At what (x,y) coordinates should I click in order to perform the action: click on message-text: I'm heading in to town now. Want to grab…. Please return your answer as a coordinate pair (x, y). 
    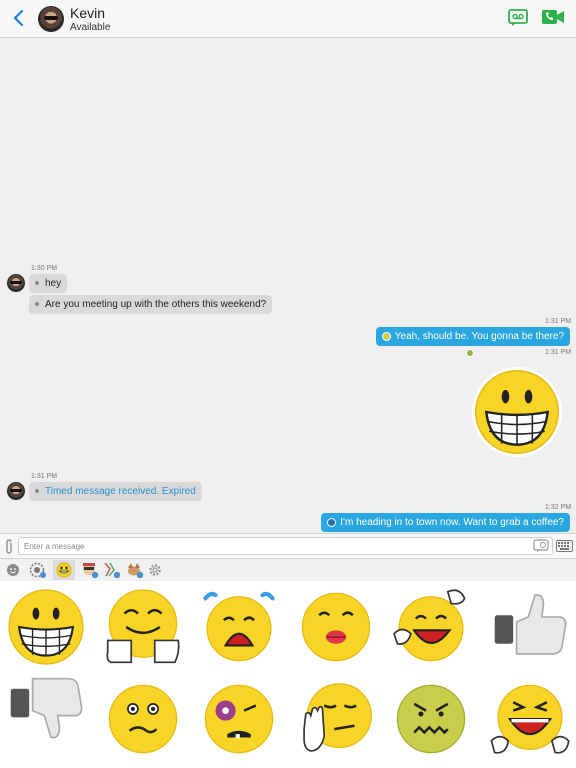
    Looking at the image, I should click on (452, 522).